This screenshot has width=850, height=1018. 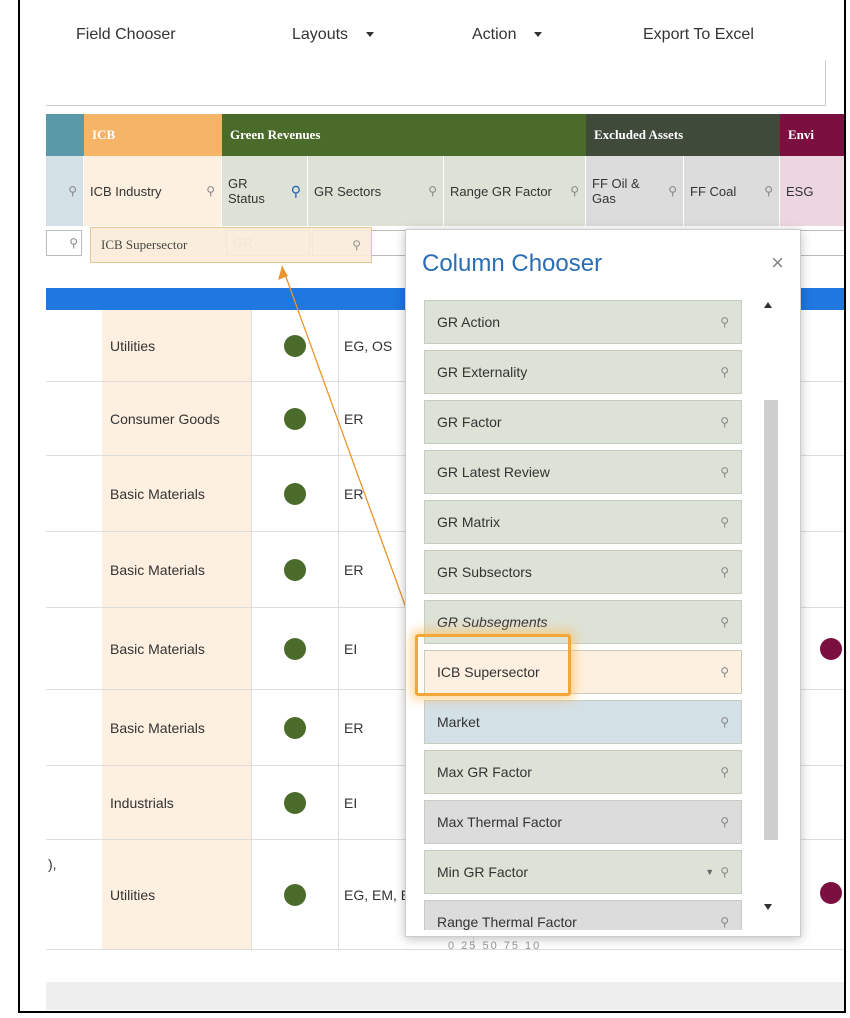 What do you see at coordinates (771, 620) in the screenshot?
I see `scroll-thumb` at bounding box center [771, 620].